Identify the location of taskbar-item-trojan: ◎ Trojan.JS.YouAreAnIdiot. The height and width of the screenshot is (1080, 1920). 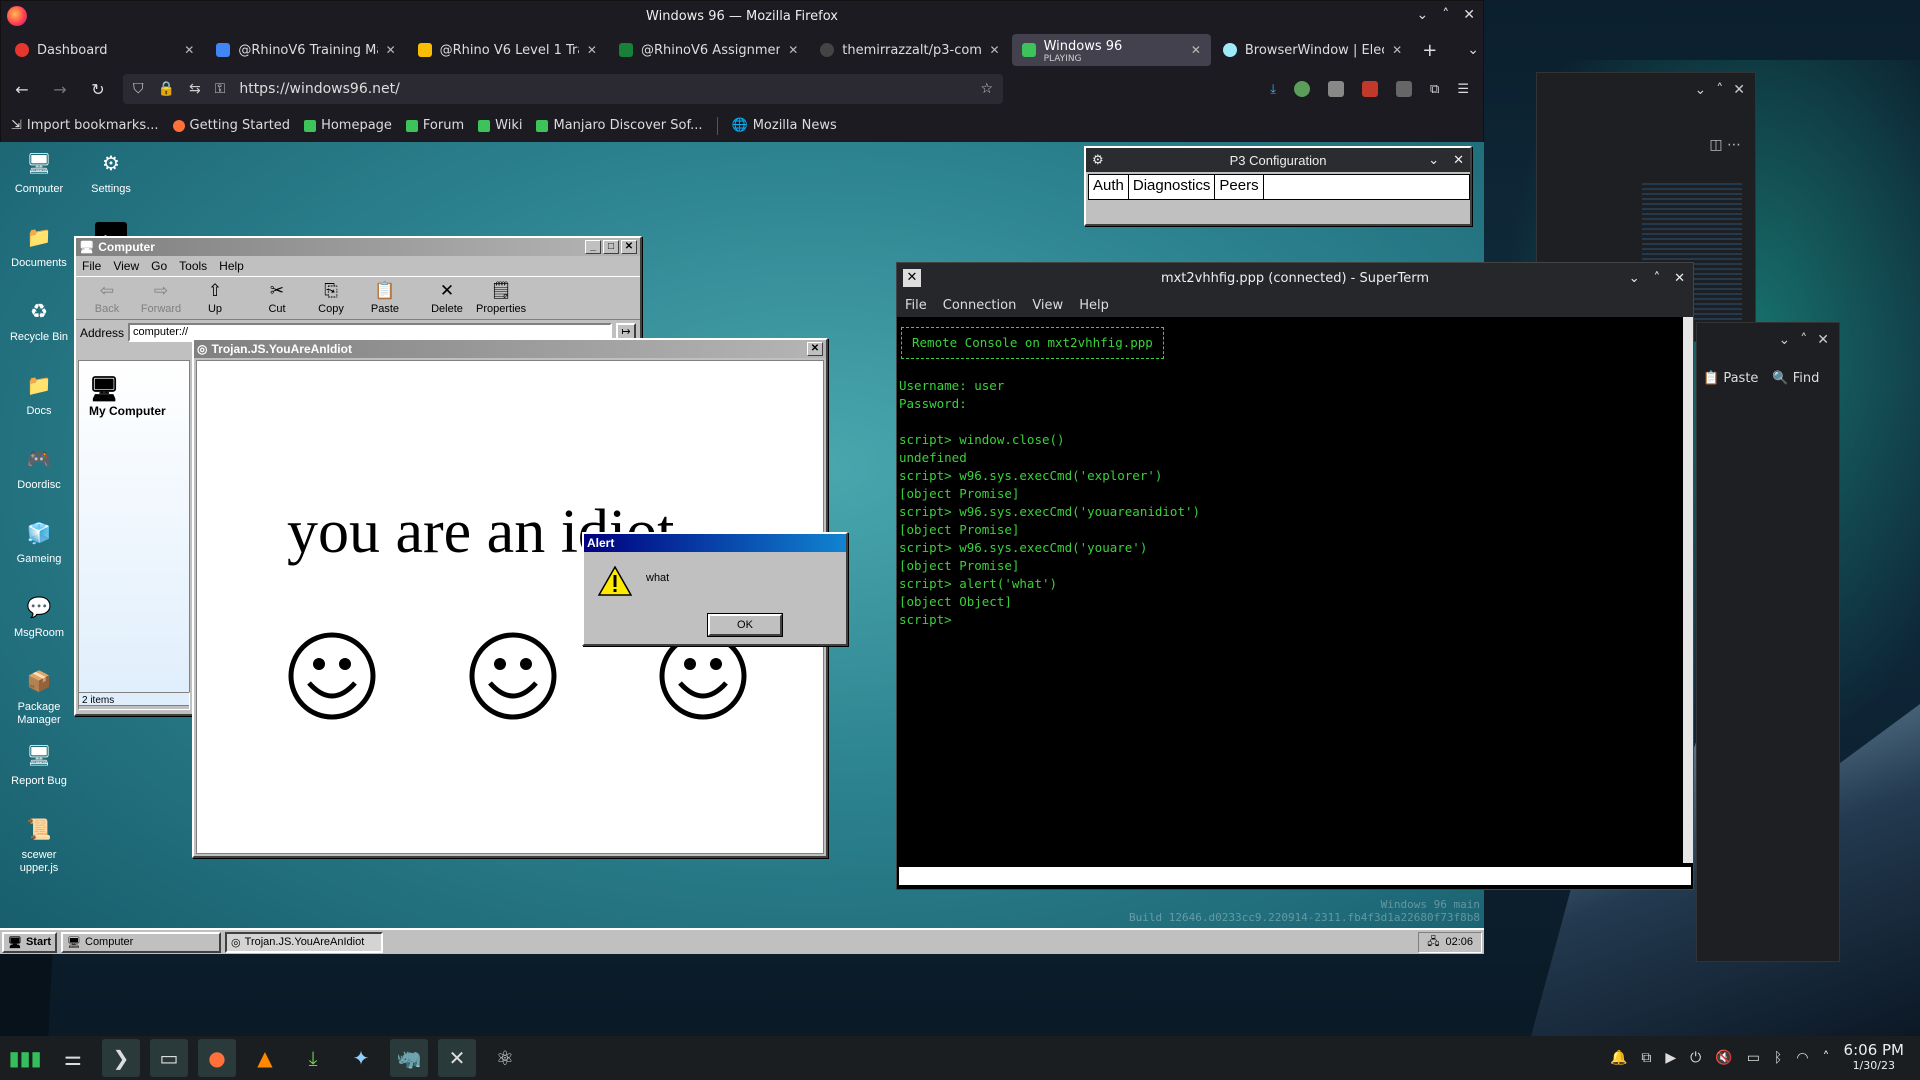
(304, 942).